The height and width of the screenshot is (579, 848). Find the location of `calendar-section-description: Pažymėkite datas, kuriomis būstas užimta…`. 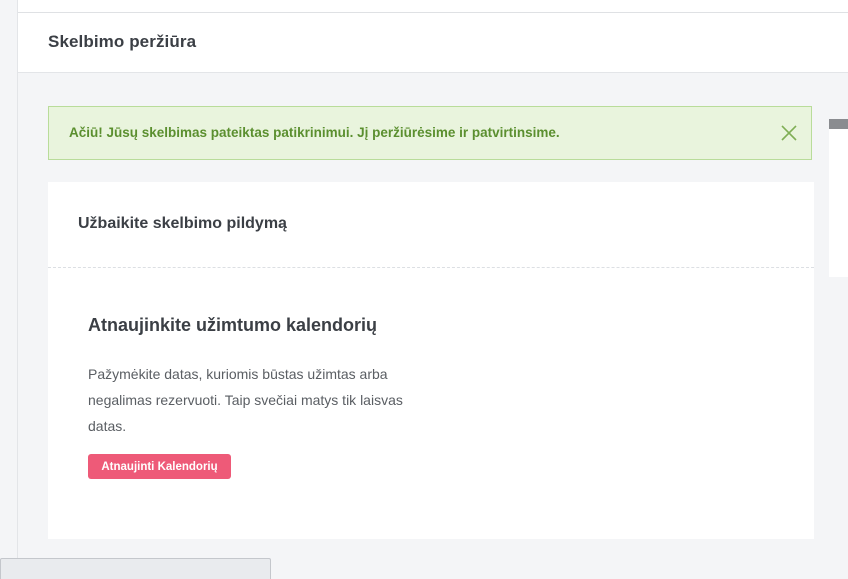

calendar-section-description: Pažymėkite datas, kuriomis būstas užimta… is located at coordinates (245, 400).